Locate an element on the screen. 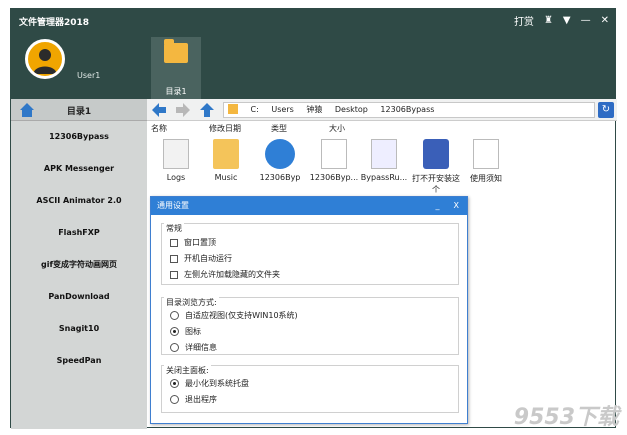 The image size is (627, 435). globe-icon is located at coordinates (280, 154).